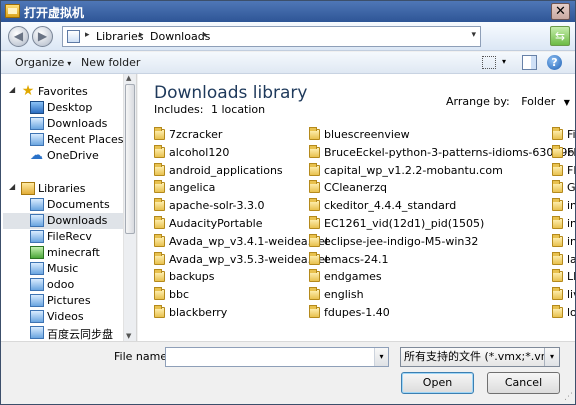 This screenshot has width=576, height=405. I want to click on nav-scroll-thumb, so click(130, 159).